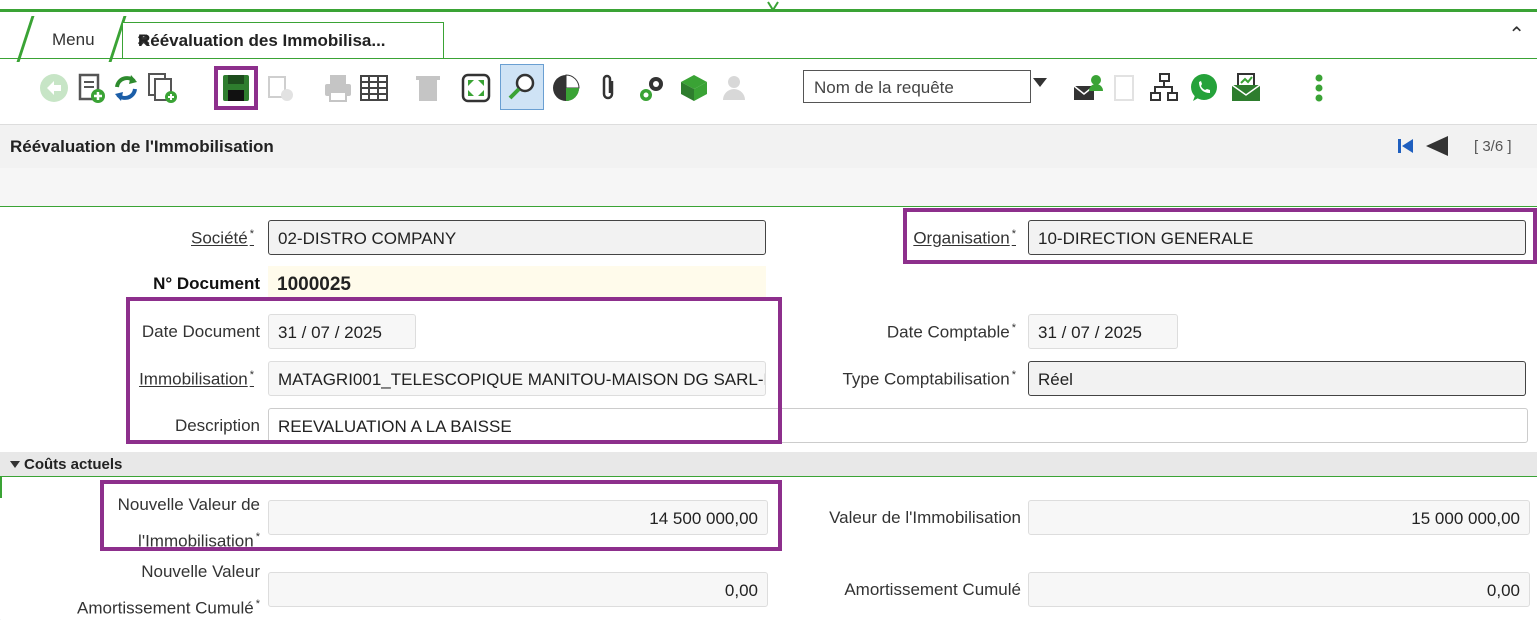 Image resolution: width=1537 pixels, height=625 pixels. What do you see at coordinates (12, 410) in the screenshot?
I see `left-decoration` at bounding box center [12, 410].